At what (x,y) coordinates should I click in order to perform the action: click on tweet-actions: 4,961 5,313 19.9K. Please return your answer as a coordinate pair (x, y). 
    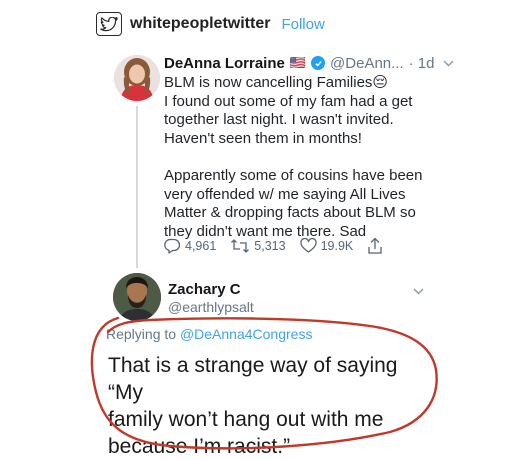
    Looking at the image, I should click on (280, 246).